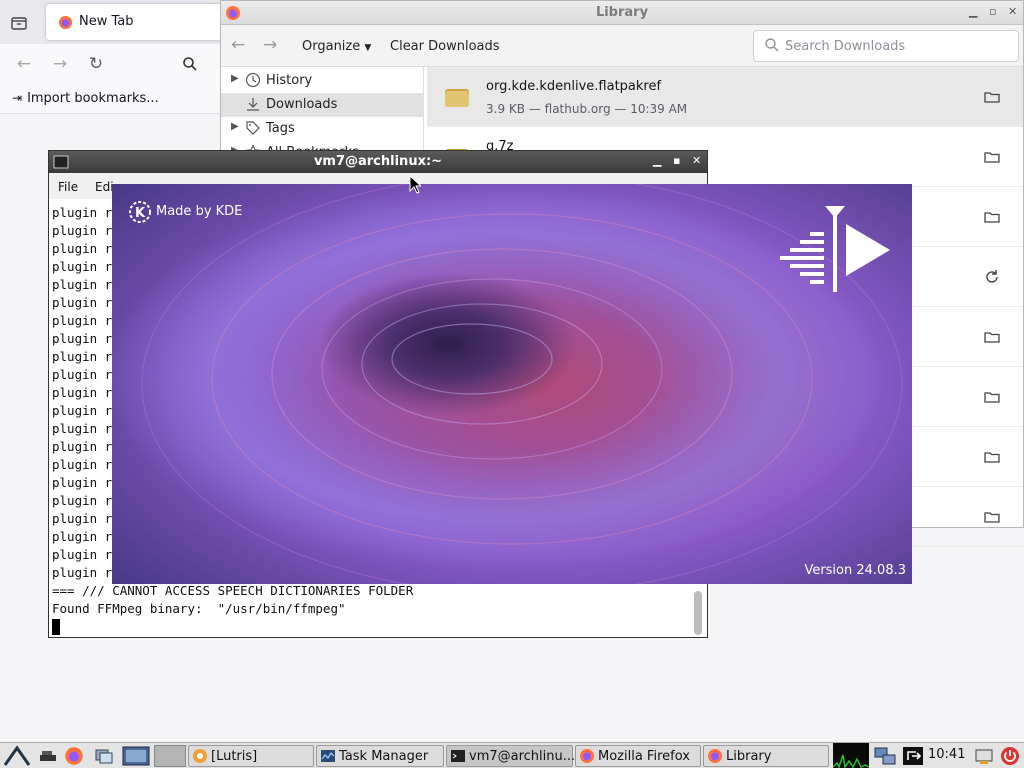  I want to click on sidebar-label: Tags, so click(280, 128).